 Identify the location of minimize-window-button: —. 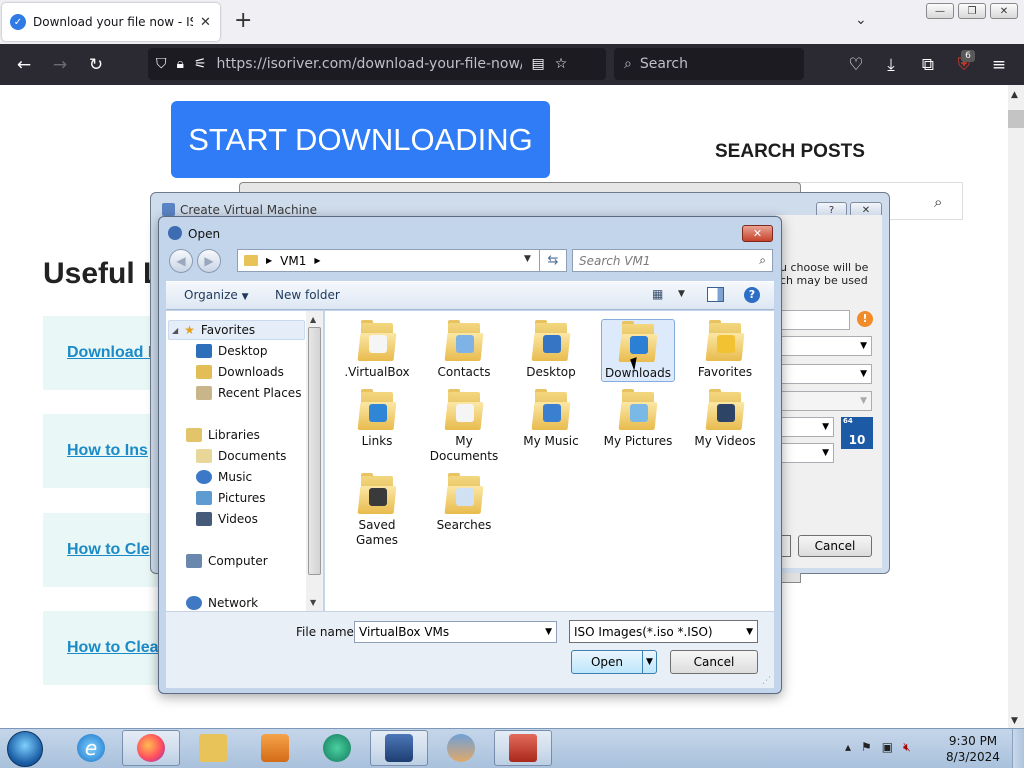
(940, 11).